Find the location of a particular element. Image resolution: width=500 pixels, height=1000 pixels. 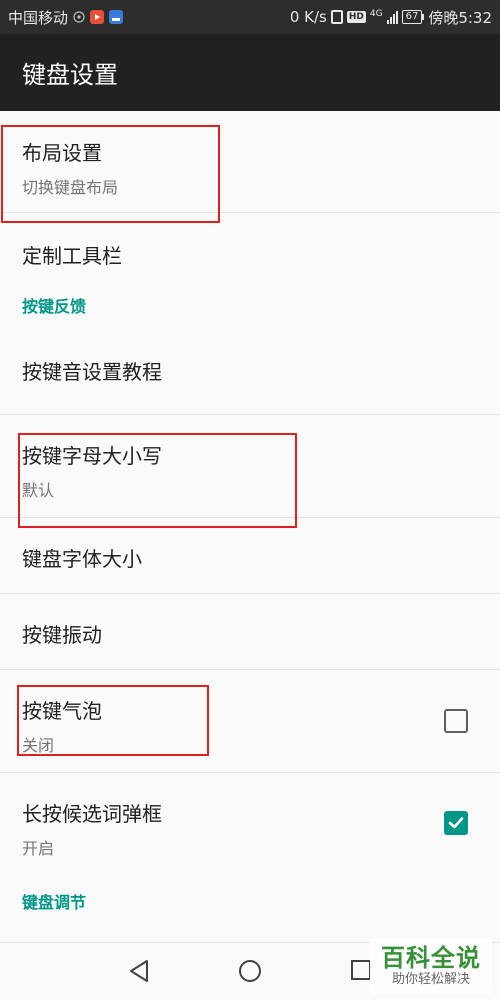

key-bubble-title: 按键气泡 is located at coordinates (62, 711).